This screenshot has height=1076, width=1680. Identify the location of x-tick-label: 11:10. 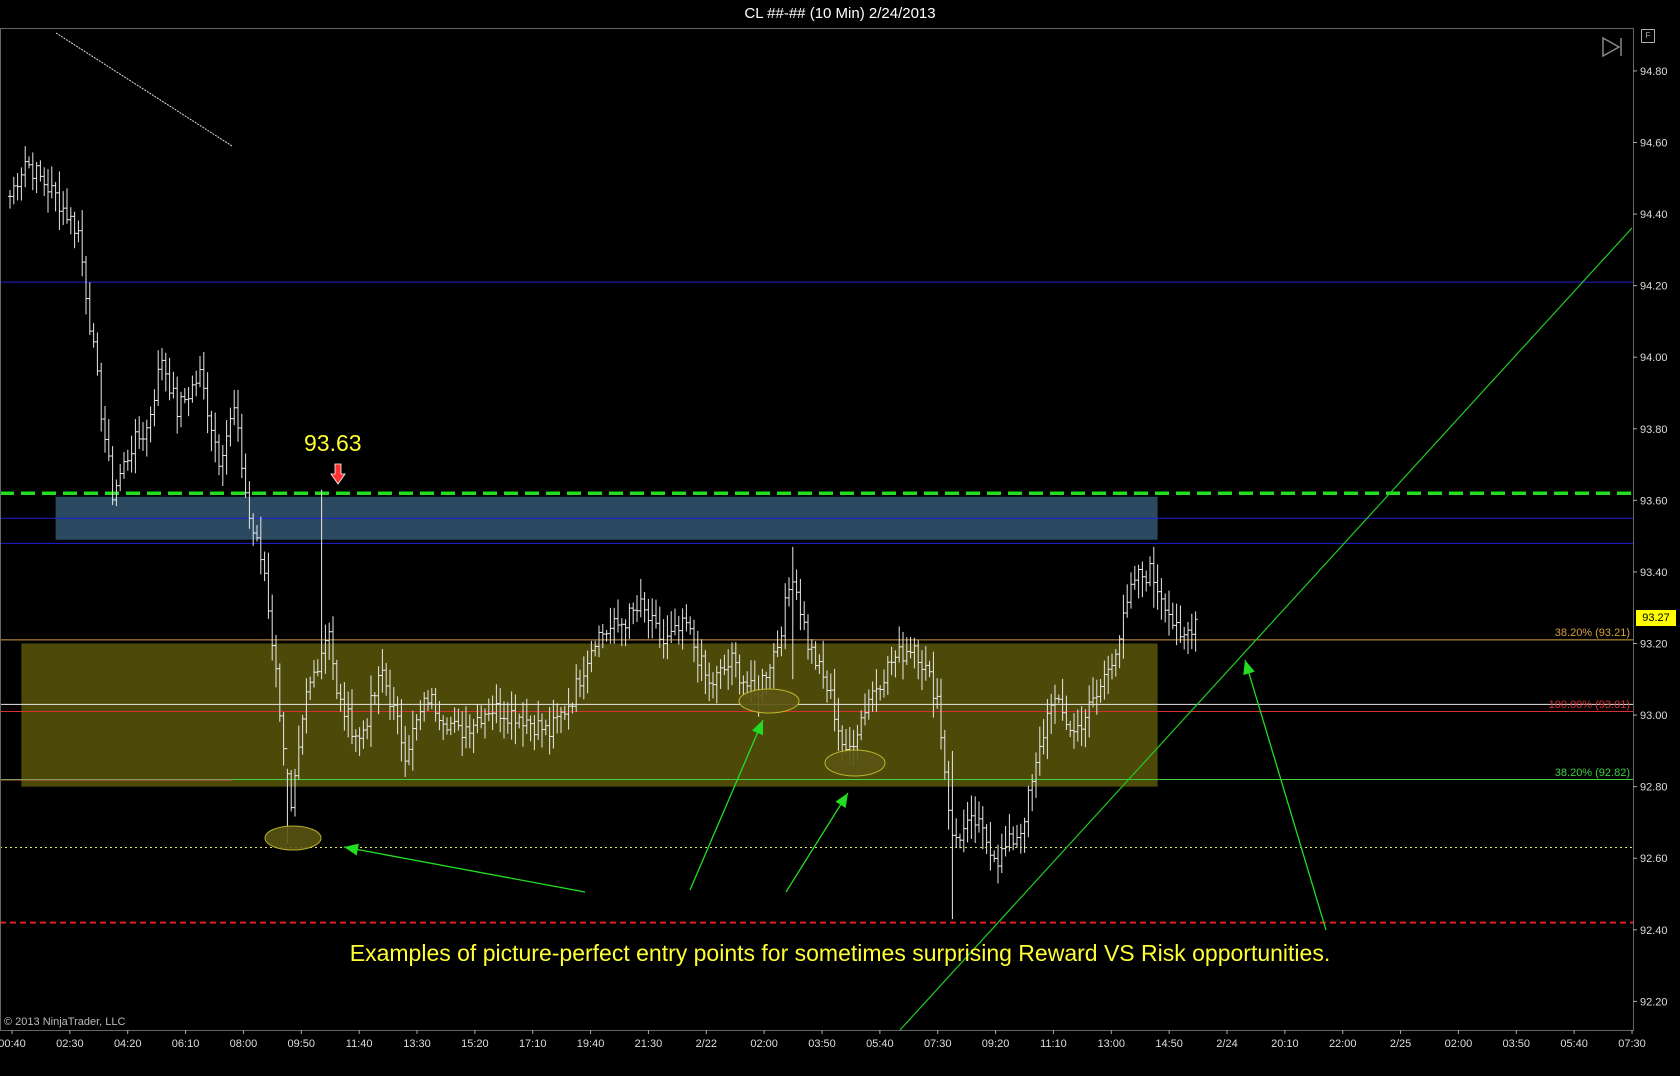
(1053, 1044).